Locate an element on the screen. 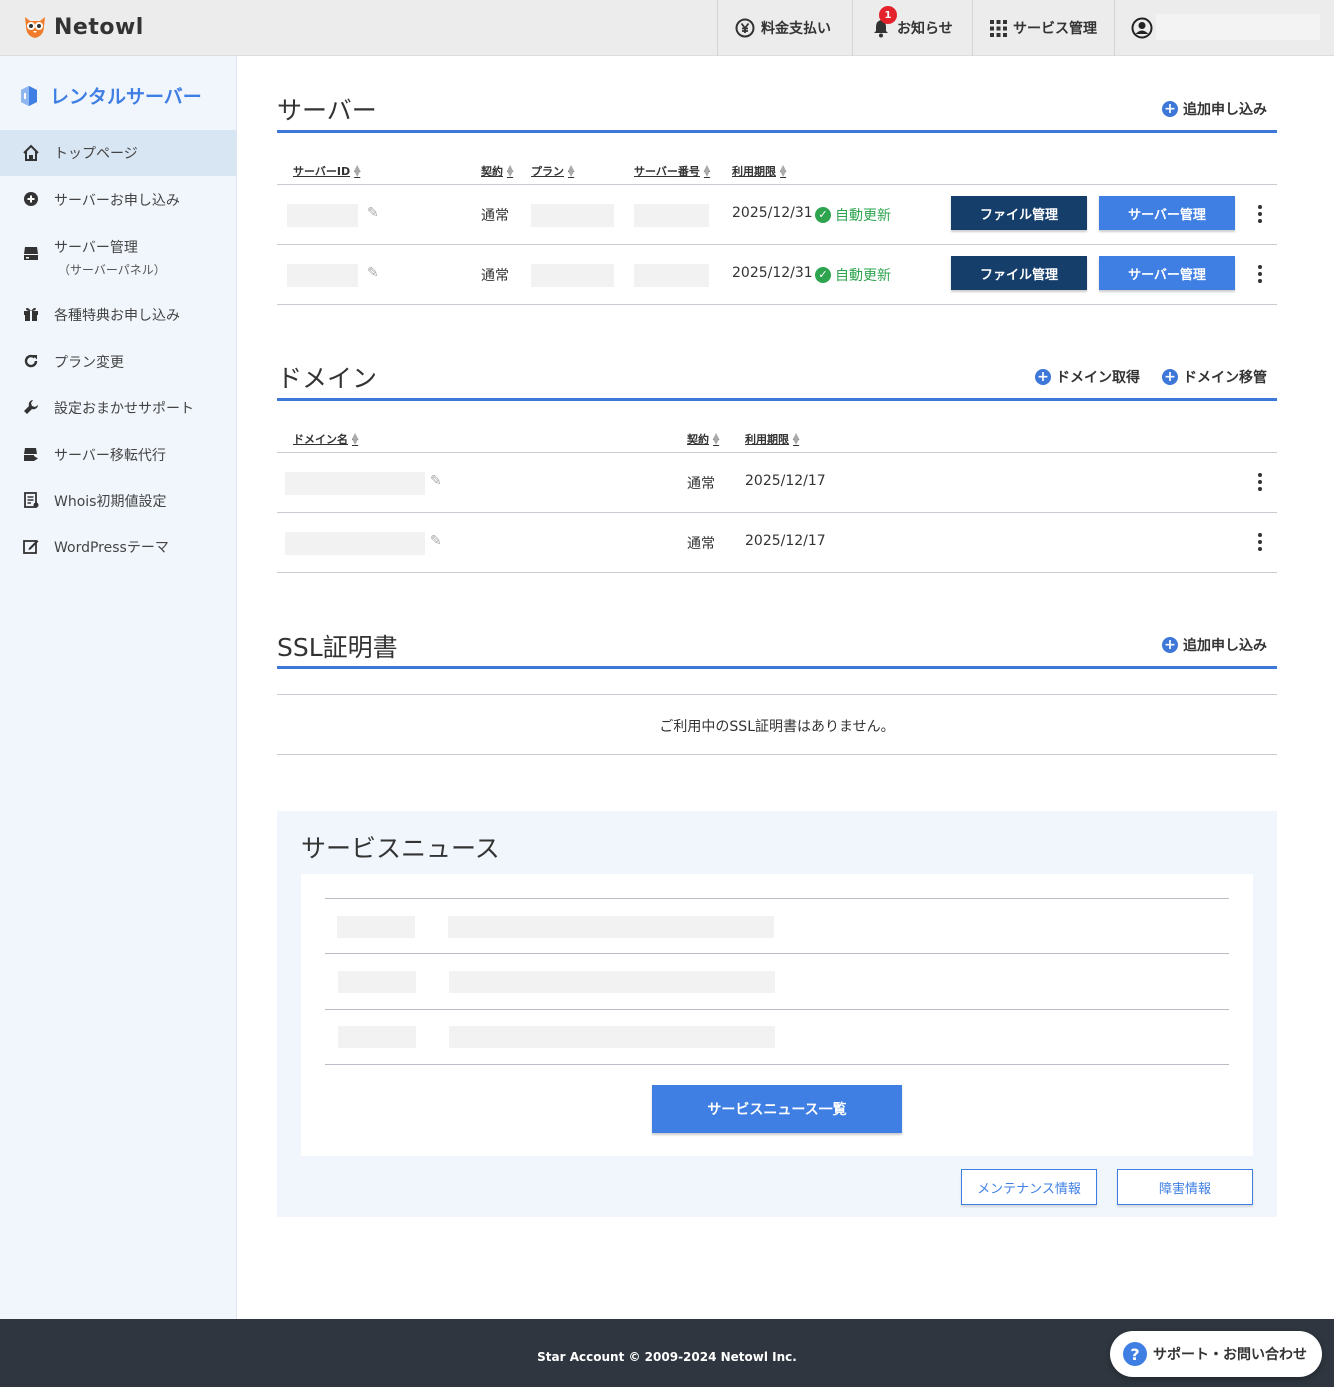 Image resolution: width=1334 pixels, height=1387 pixels. sidebar-item-server-manage: サーバー管理 （サーバーパネル） is located at coordinates (118, 257).